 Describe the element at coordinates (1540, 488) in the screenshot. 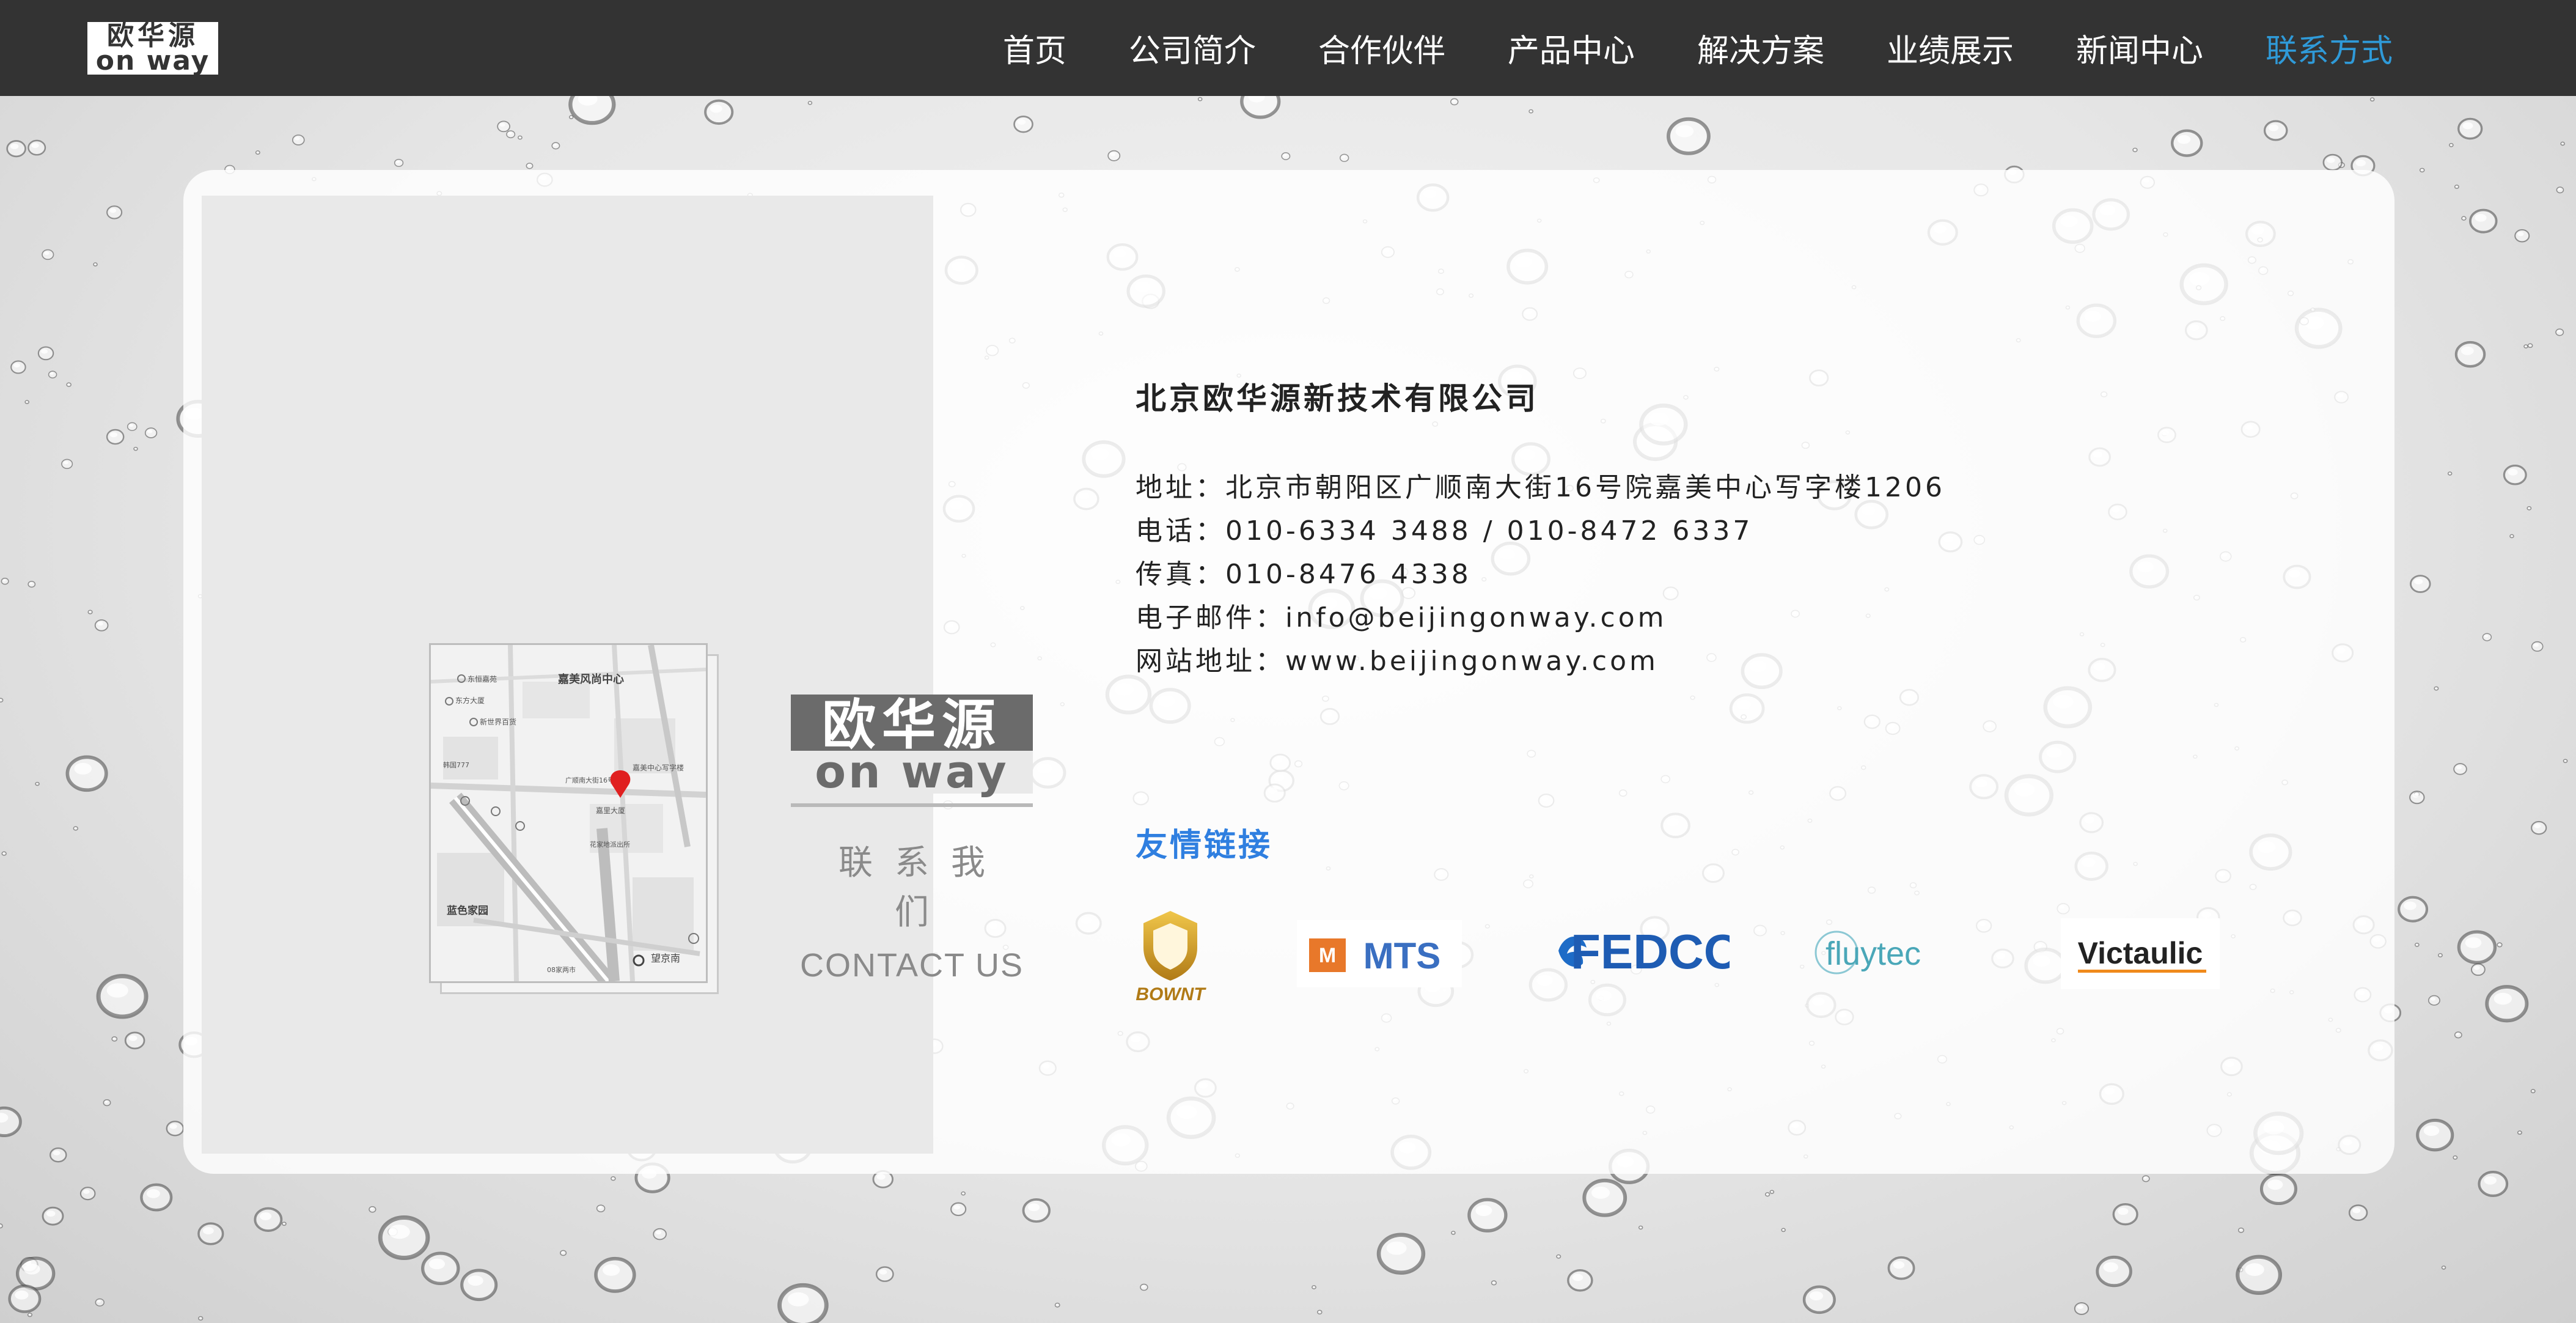

I see `address-text: 地址：北京市朝阳区广顺南大街16号院嘉美中心写字楼1206` at that location.